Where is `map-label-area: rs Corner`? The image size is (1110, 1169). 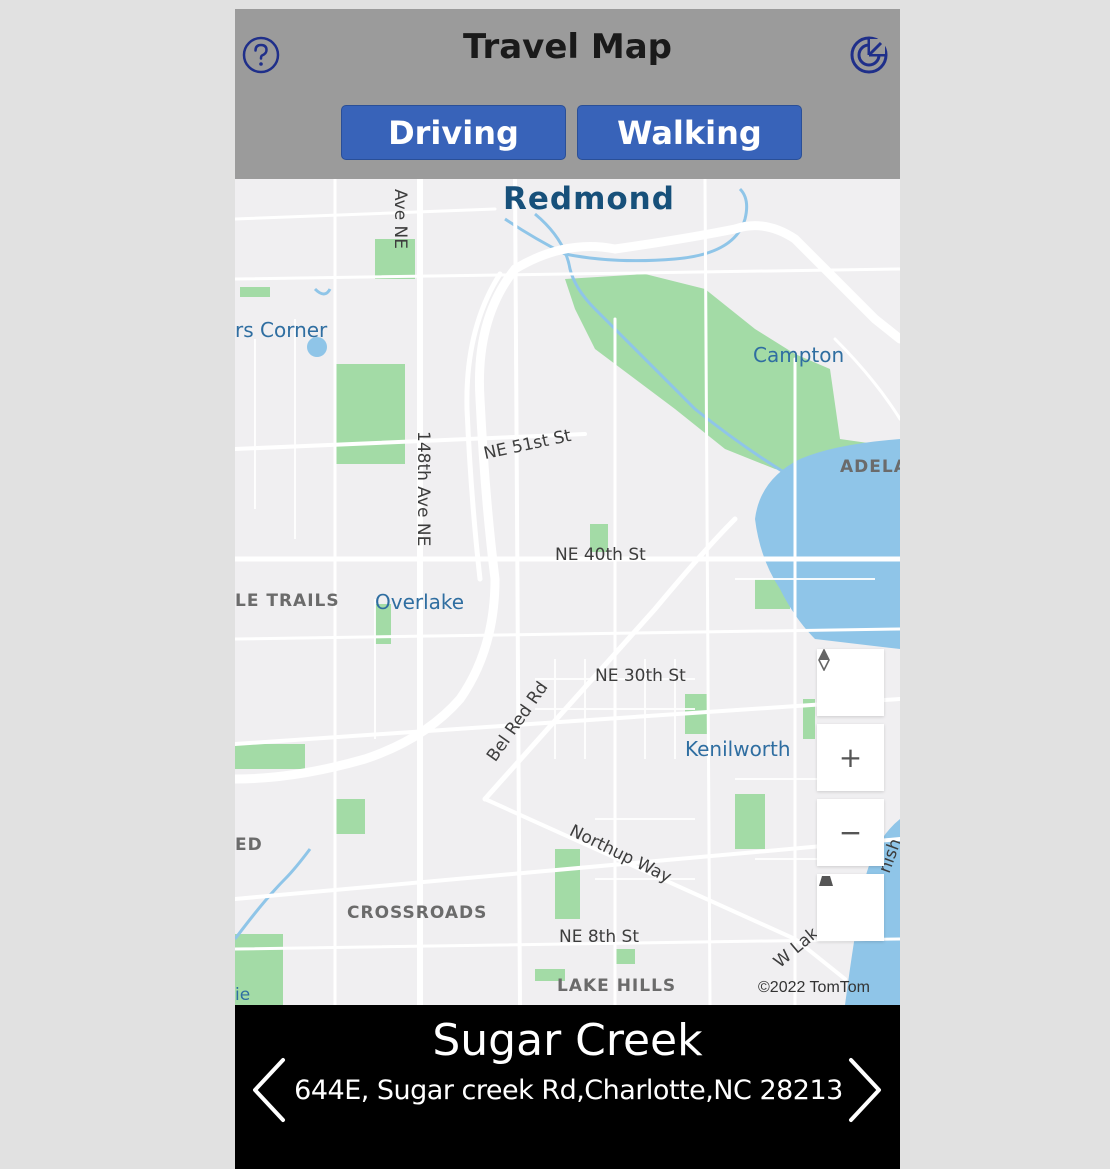 map-label-area: rs Corner is located at coordinates (281, 330).